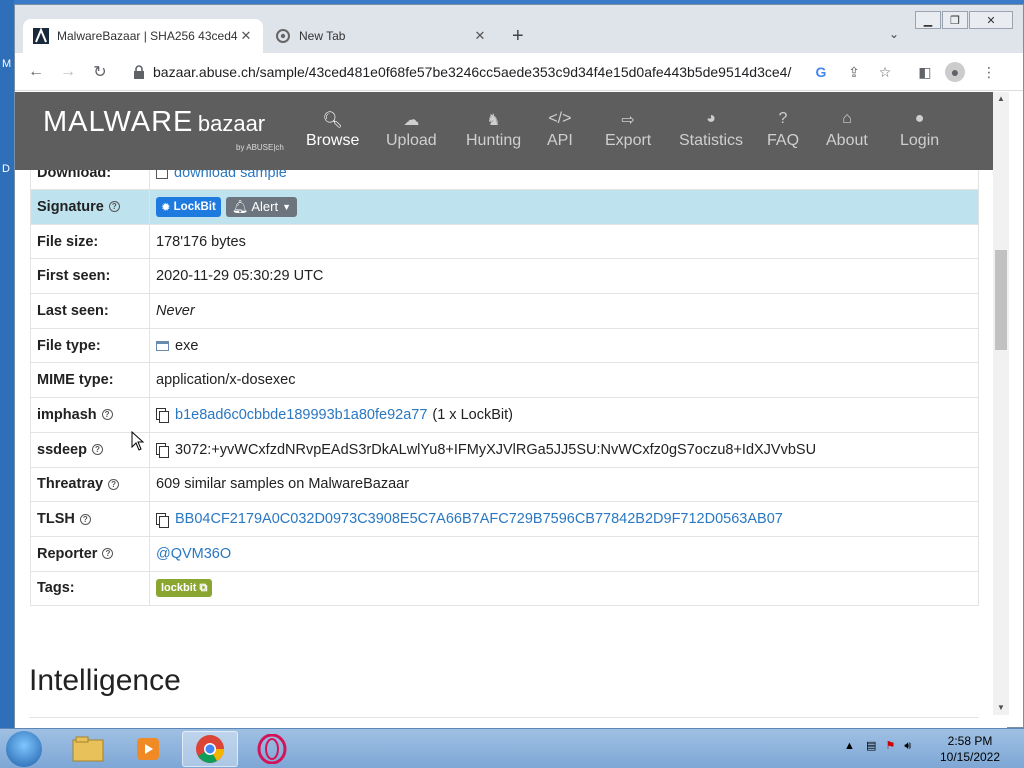 Image resolution: width=1024 pixels, height=768 pixels. I want to click on tag-lockbit: lockbit ⧉, so click(184, 588).